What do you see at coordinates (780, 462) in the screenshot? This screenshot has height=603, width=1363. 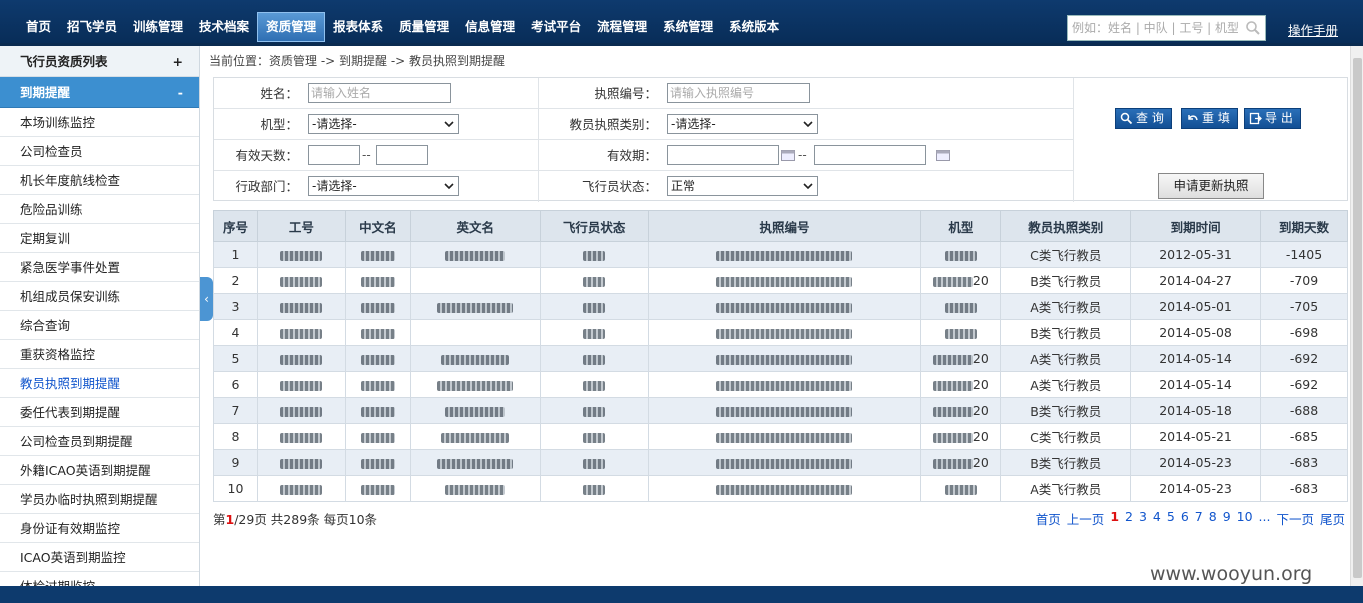 I see `table-row: 9 20 B类飞行教员 2014-05-23 -683` at bounding box center [780, 462].